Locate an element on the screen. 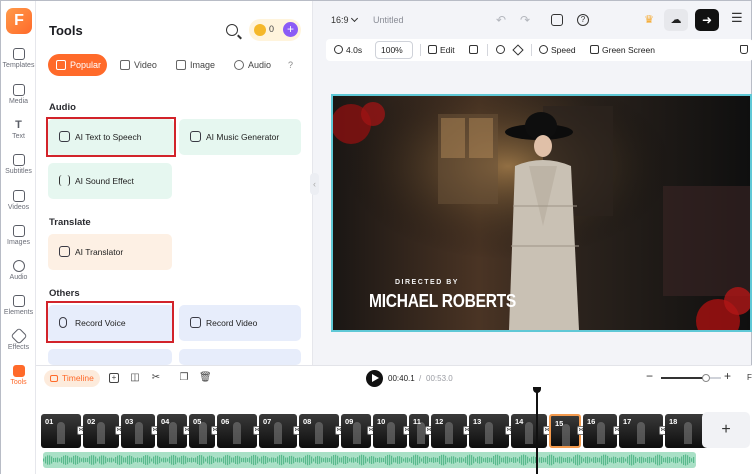  timeline-clip: 10 is located at coordinates (390, 431).